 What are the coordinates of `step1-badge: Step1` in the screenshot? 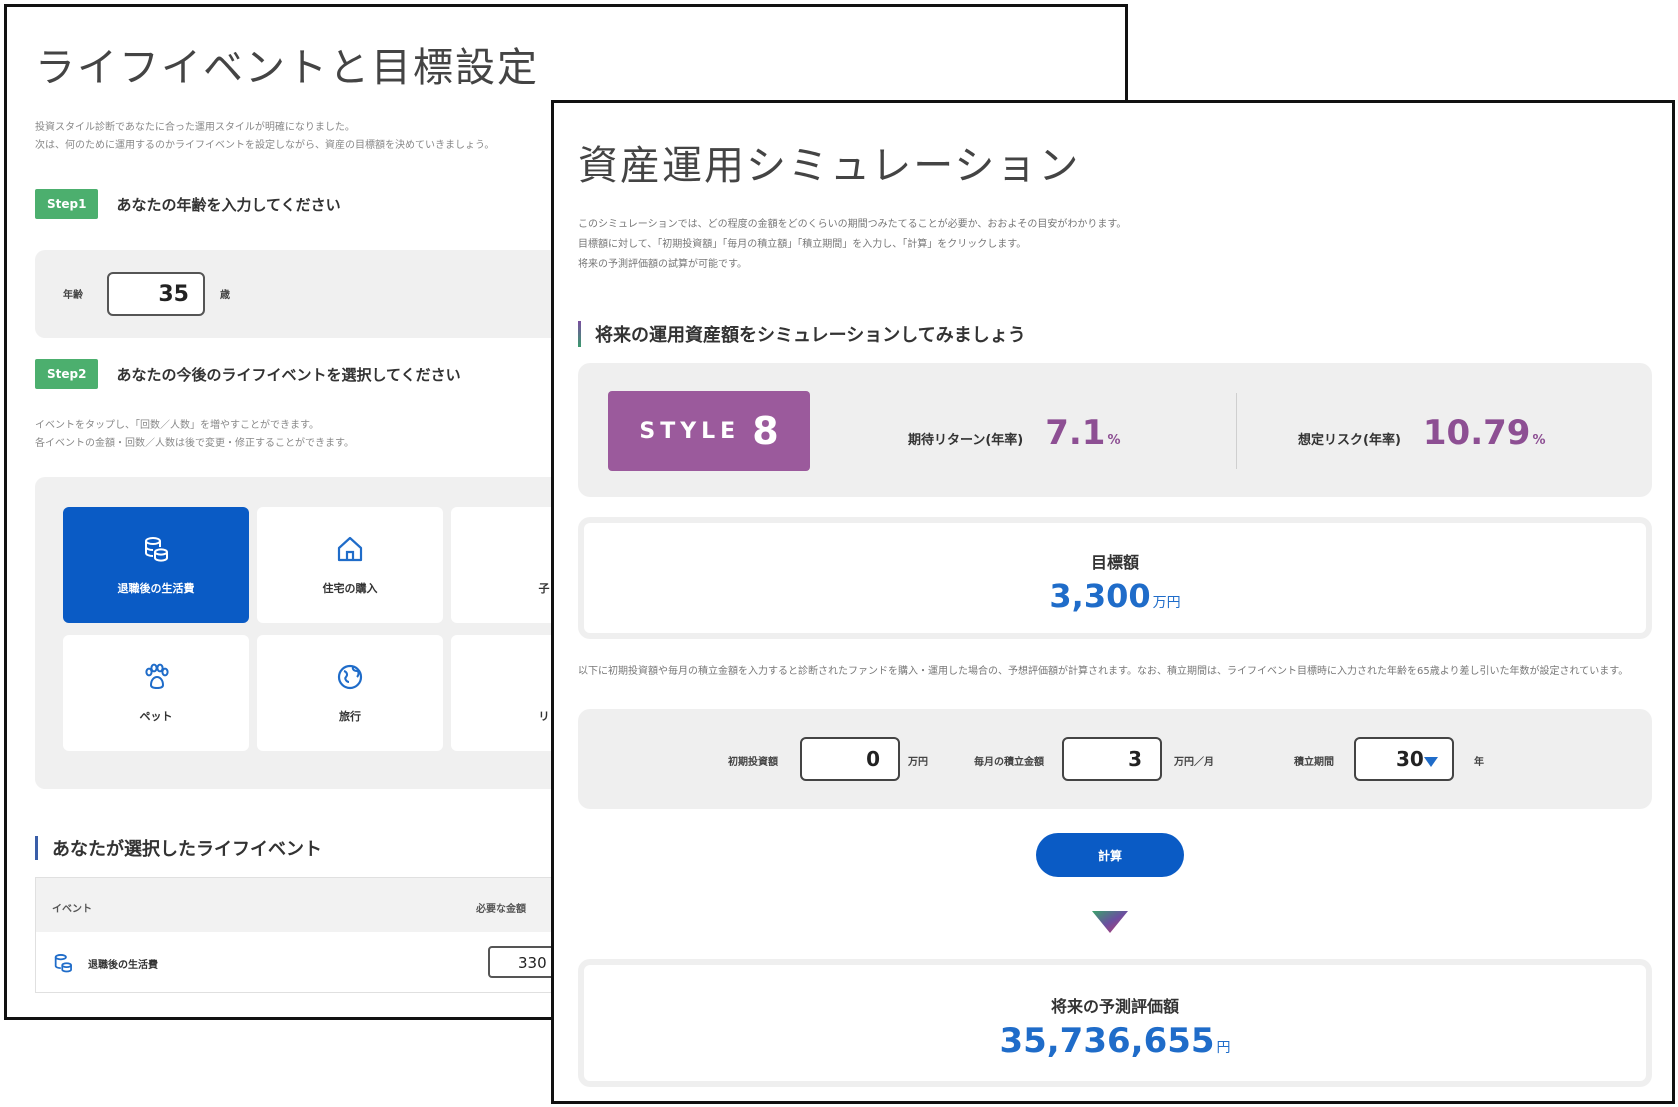 It's located at (67, 204).